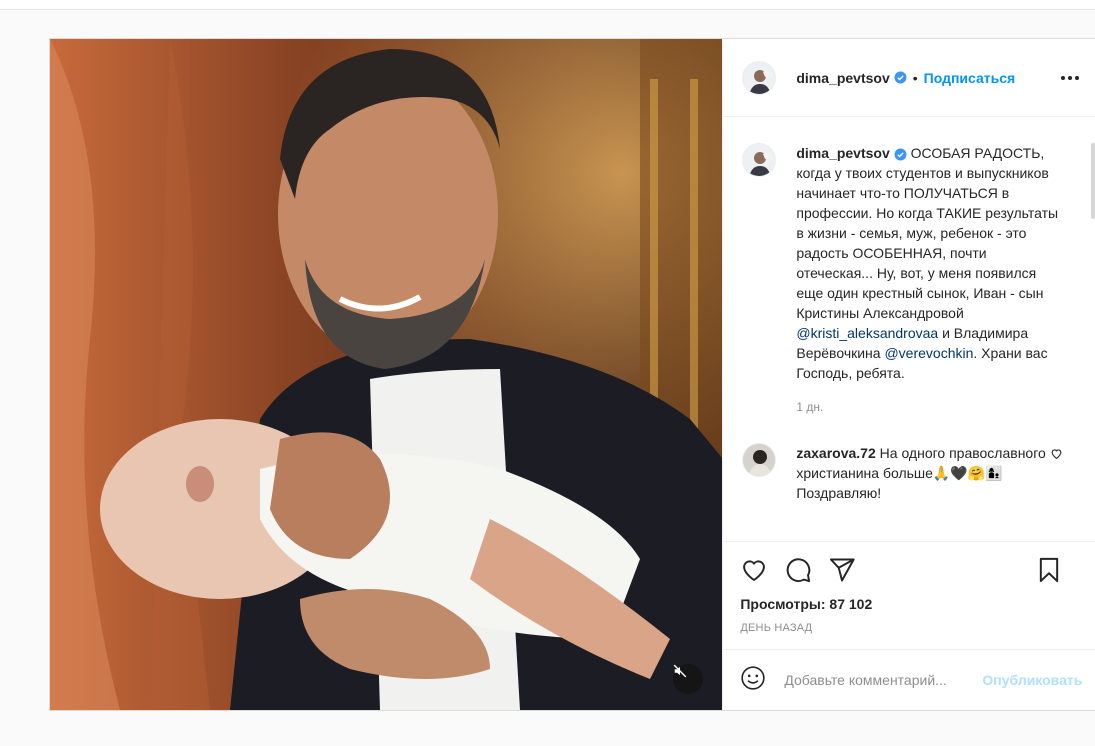 The image size is (1095, 746). What do you see at coordinates (798, 570) in the screenshot?
I see `comment-bubble-icon` at bounding box center [798, 570].